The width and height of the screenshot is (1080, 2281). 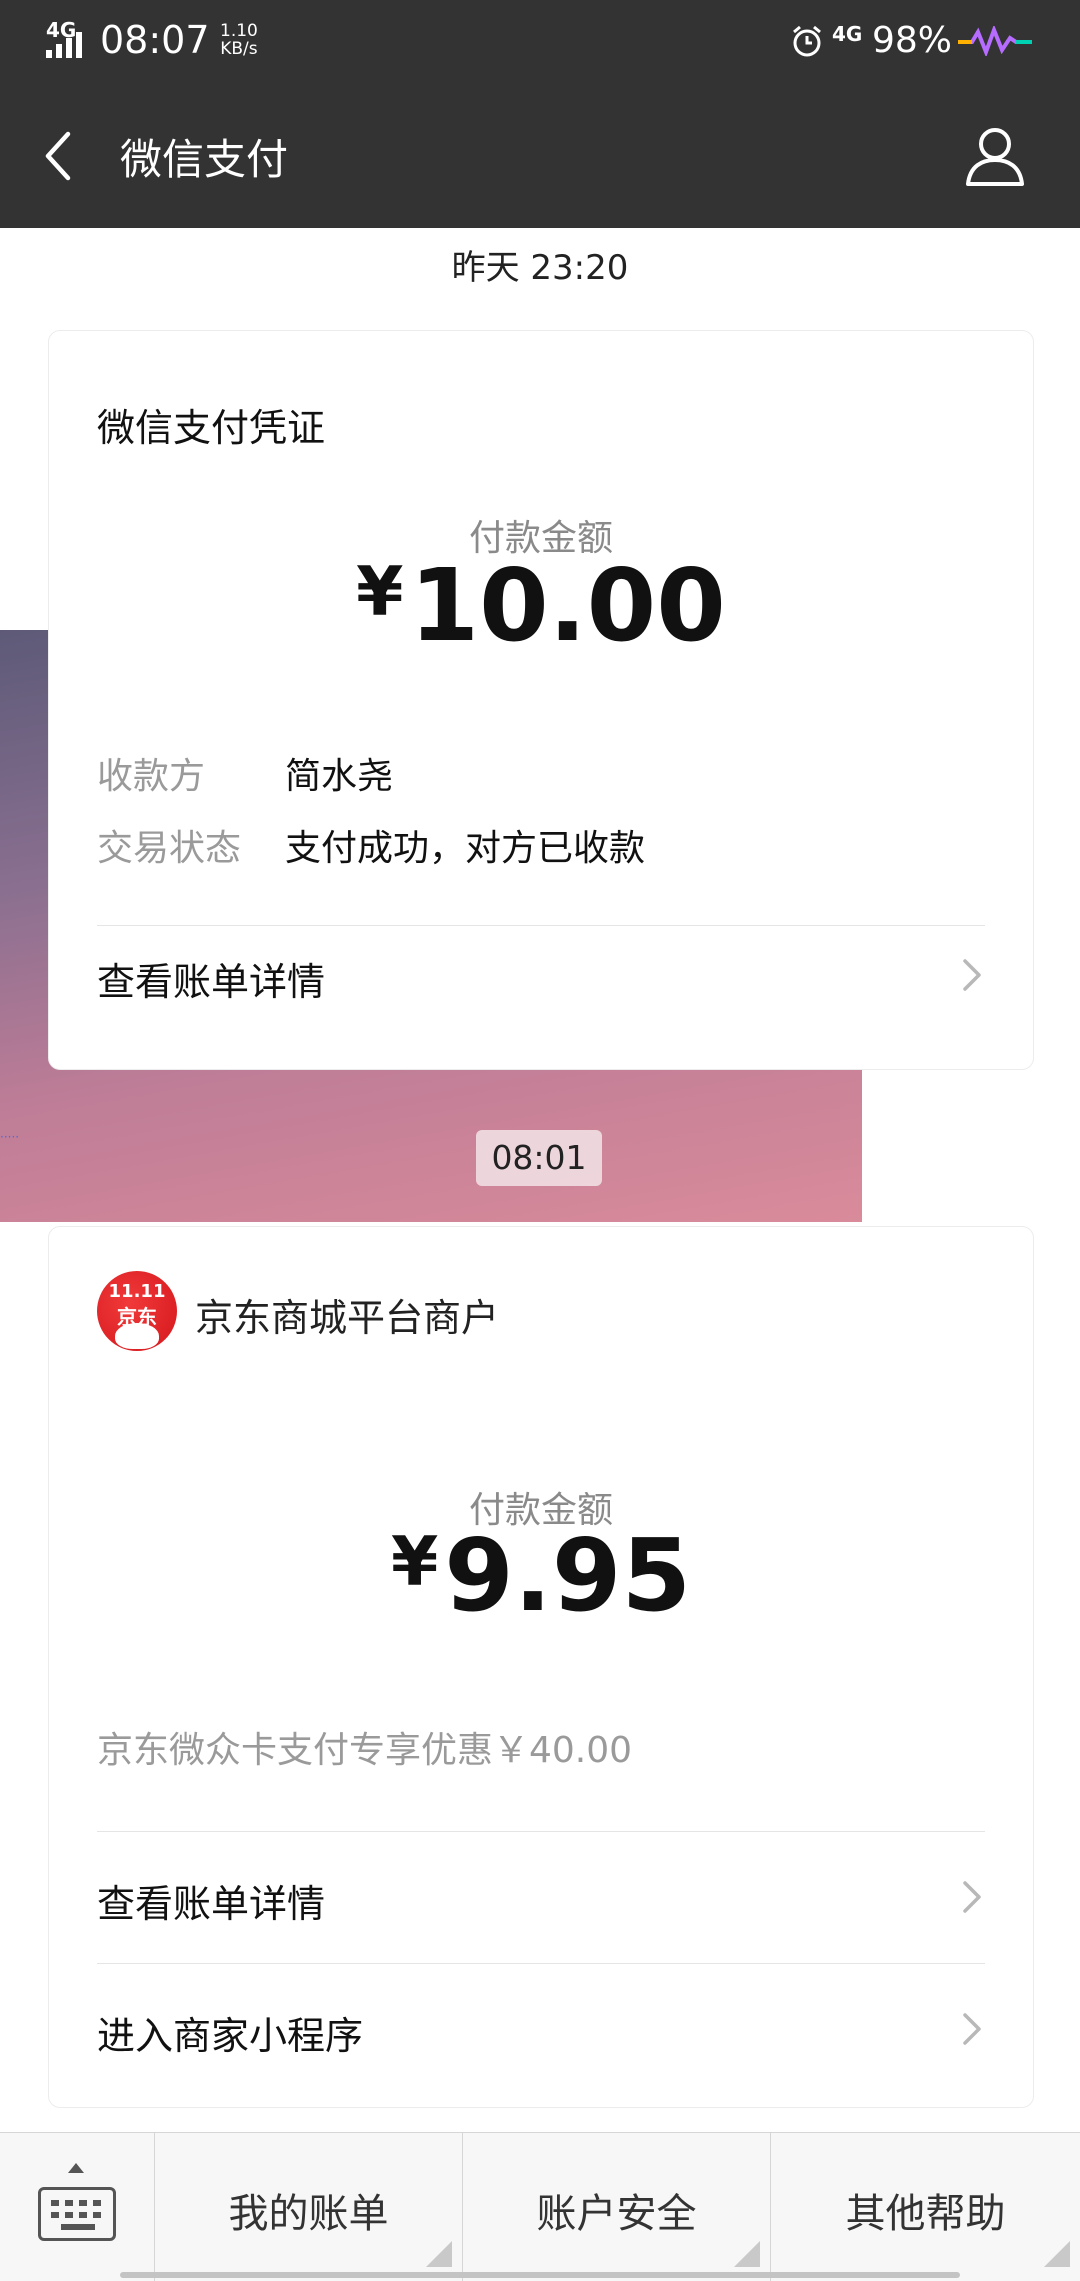 I want to click on merchant-name: 京东商城平台商户, so click(x=347, y=1318).